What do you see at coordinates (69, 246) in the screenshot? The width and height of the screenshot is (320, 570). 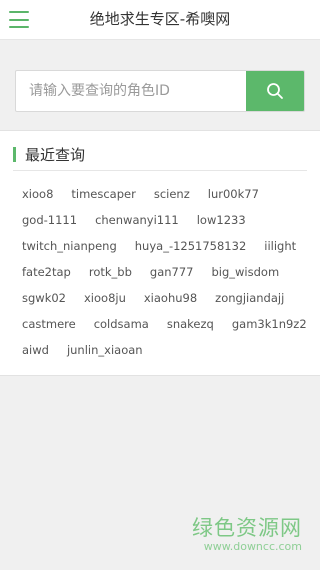 I see `recent-query-link: twitch_nianpeng` at bounding box center [69, 246].